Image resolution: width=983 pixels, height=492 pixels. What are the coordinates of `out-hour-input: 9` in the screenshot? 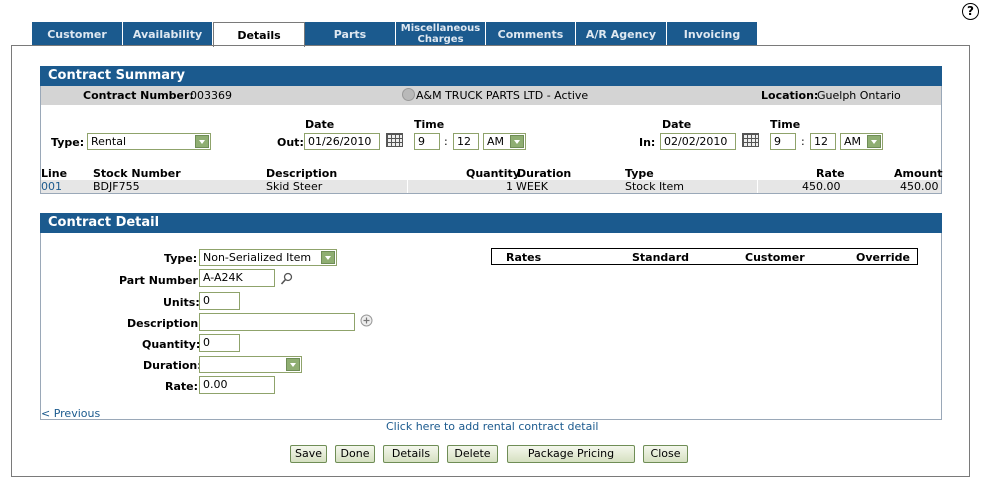 It's located at (427, 141).